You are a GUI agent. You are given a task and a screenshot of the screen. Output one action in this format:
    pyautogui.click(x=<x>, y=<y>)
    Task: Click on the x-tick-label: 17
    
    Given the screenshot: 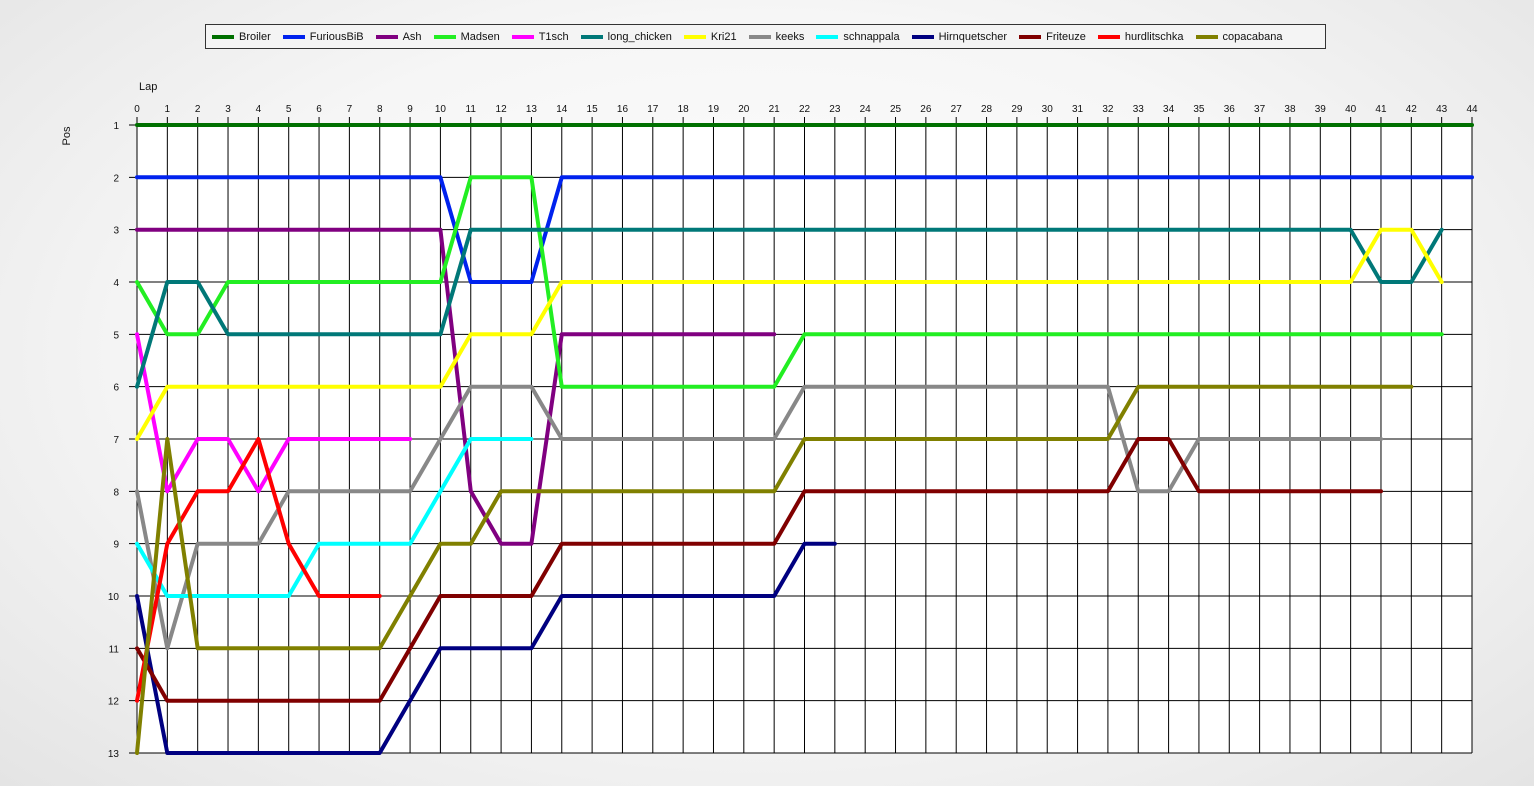 What is the action you would take?
    pyautogui.click(x=653, y=109)
    